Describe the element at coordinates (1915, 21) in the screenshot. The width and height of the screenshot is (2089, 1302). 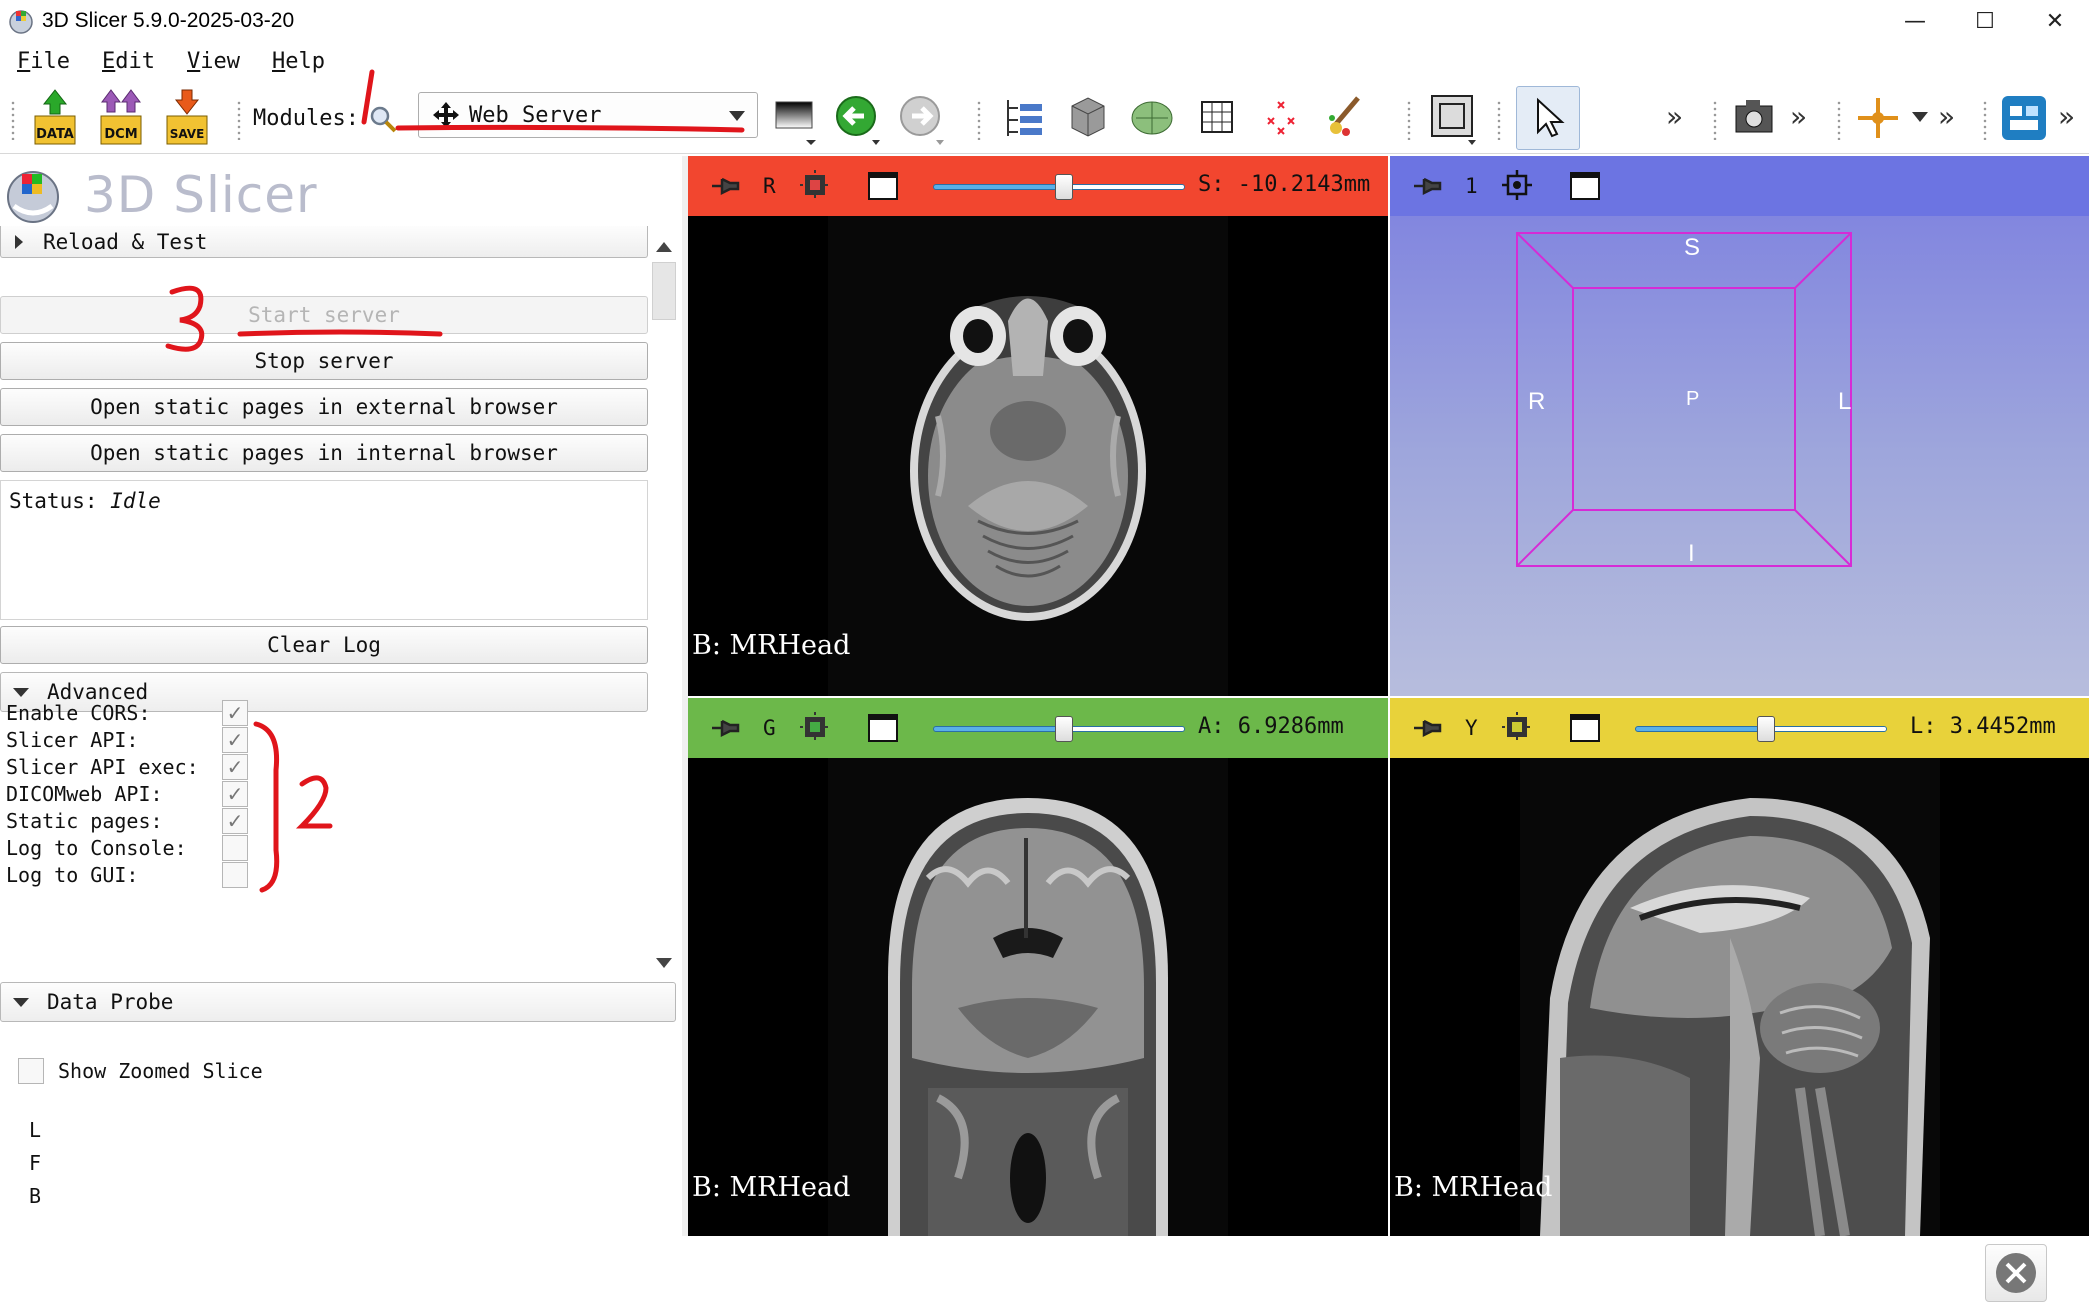
I see `minimize-button: —` at that location.